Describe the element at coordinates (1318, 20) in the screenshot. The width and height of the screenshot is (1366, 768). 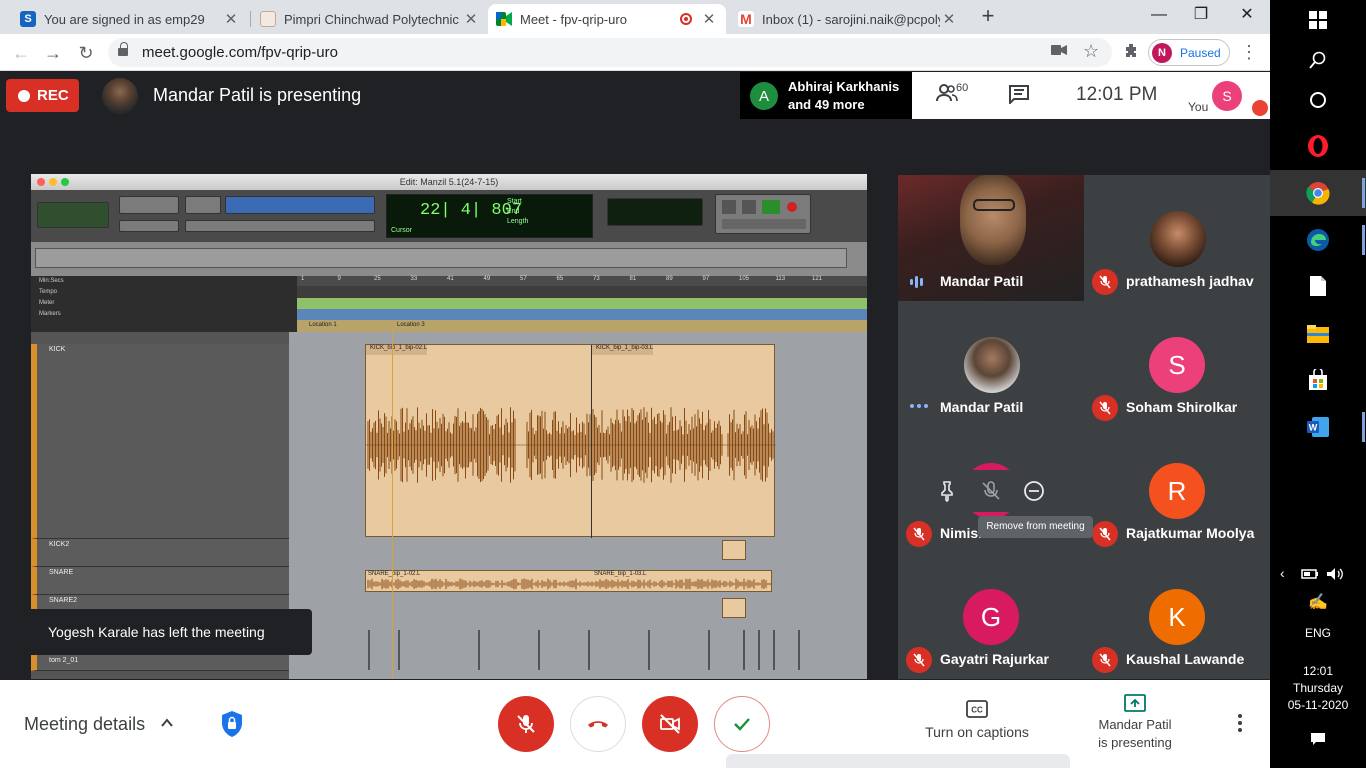
I see `windows-start-icon` at that location.